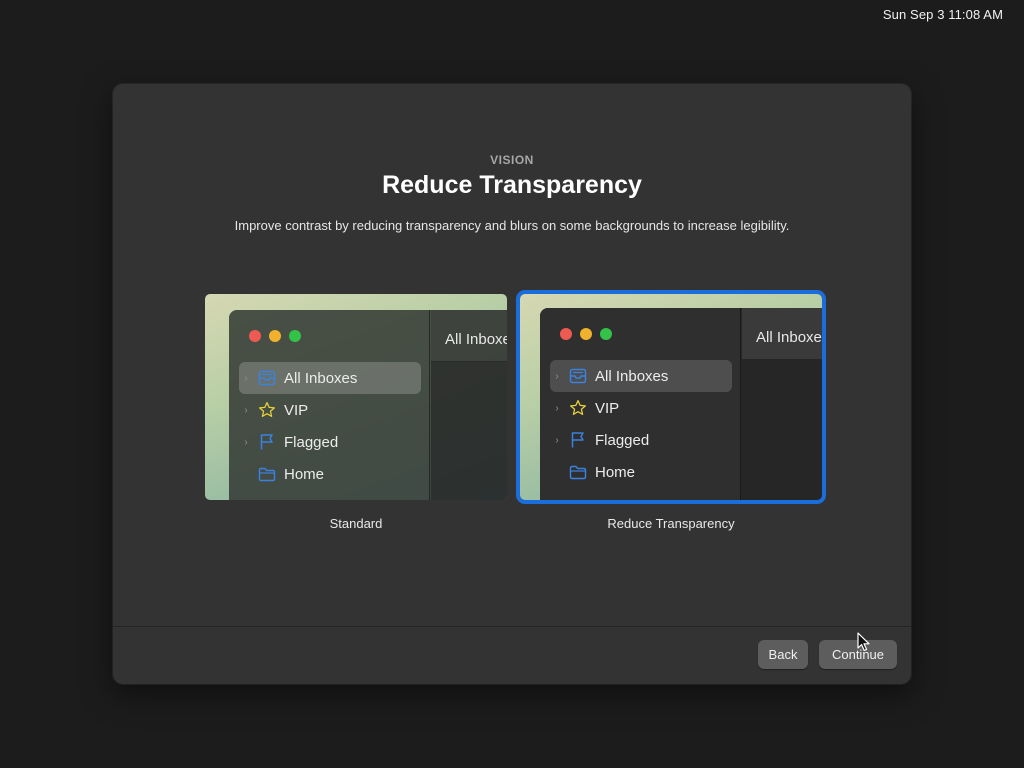  Describe the element at coordinates (512, 185) in the screenshot. I see `page-title: Reduce Transparency` at that location.